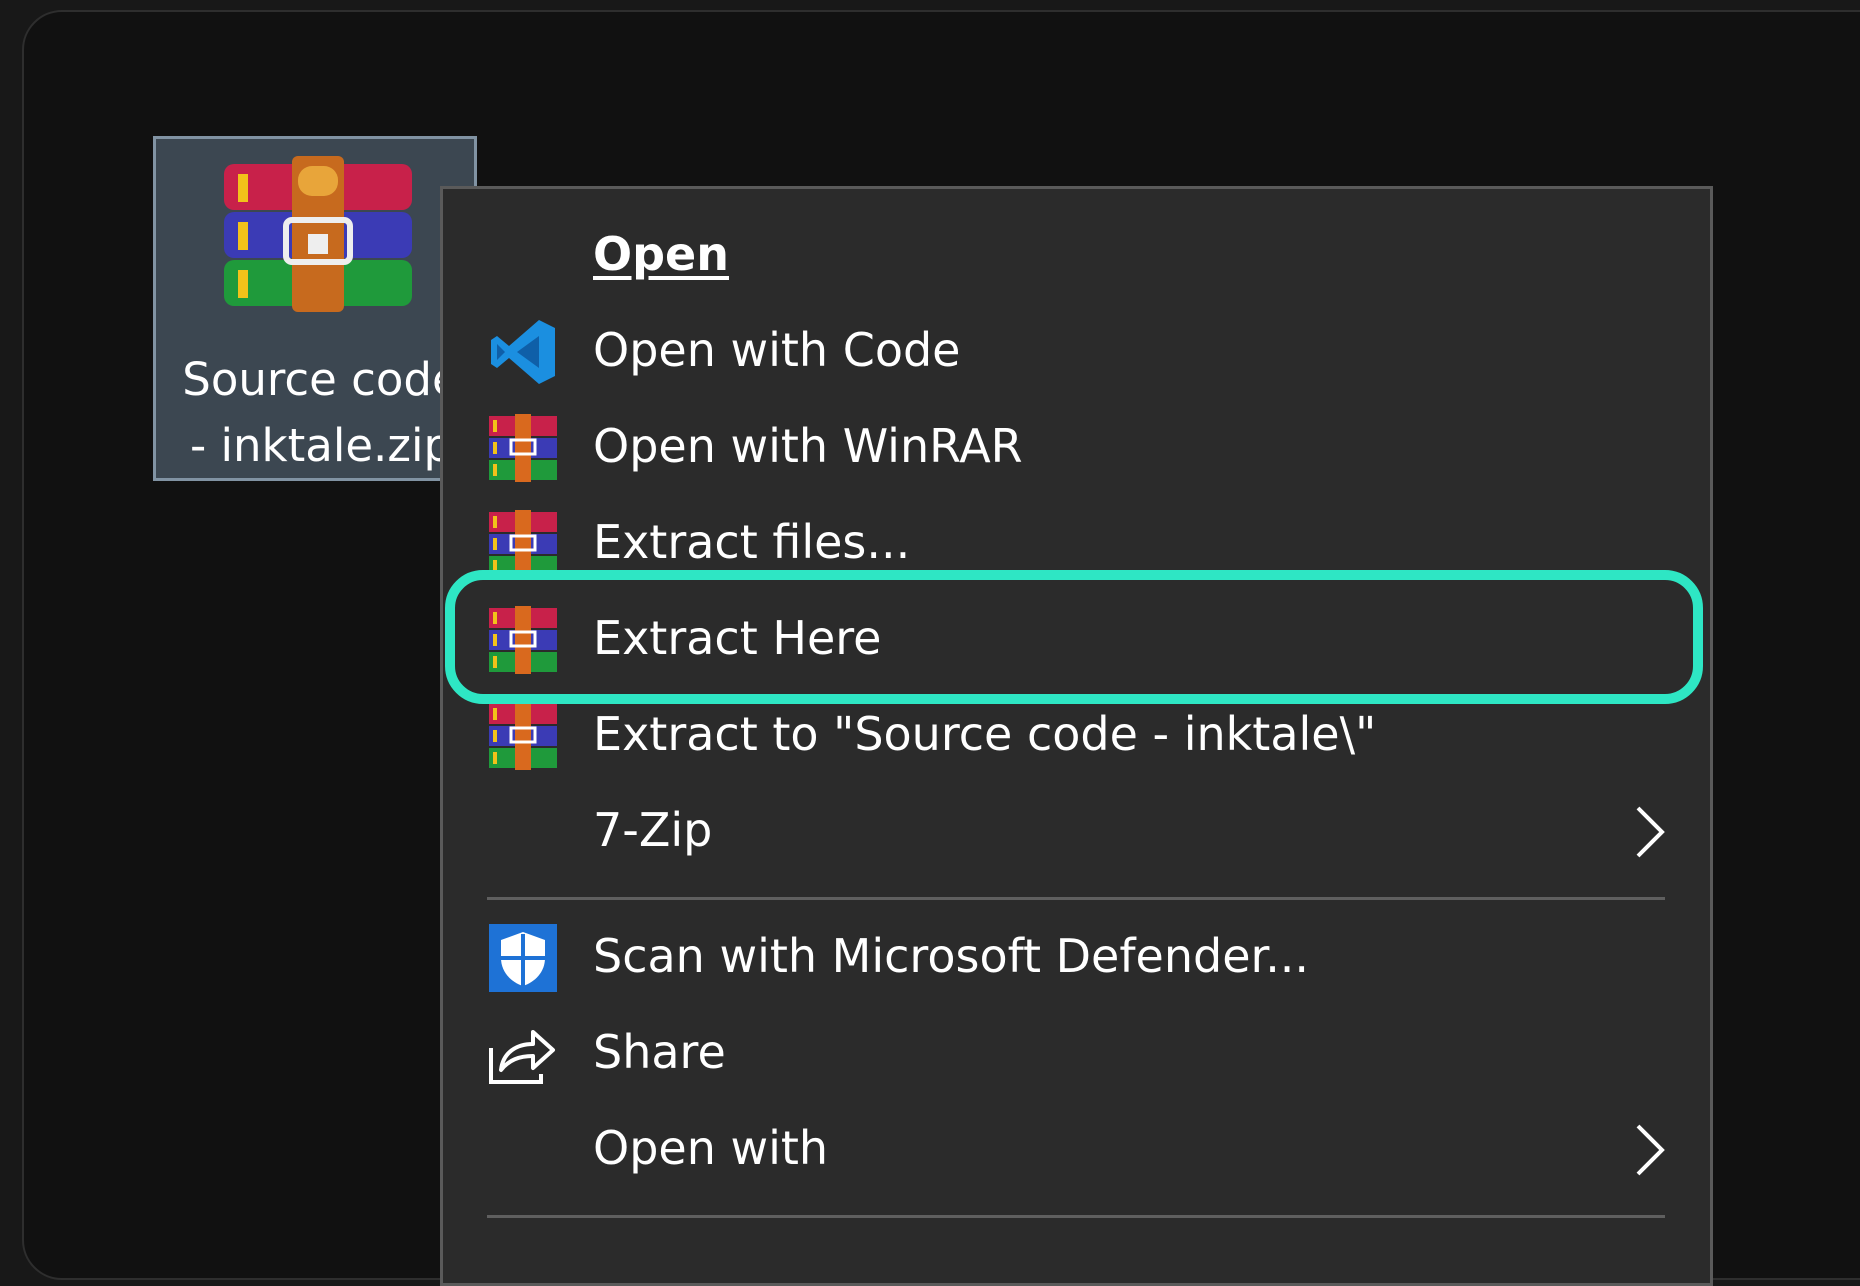  I want to click on file-name-line2: - inktale.zip, so click(321, 445).